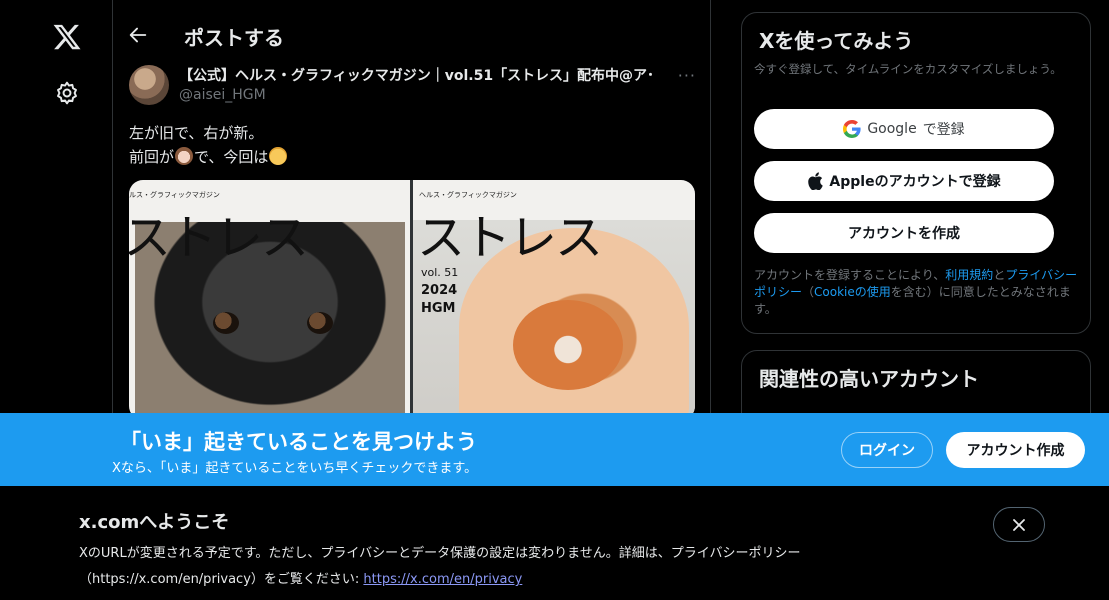 The image size is (1109, 600). What do you see at coordinates (943, 130) in the screenshot?
I see `google-signup-label: で登録` at bounding box center [943, 130].